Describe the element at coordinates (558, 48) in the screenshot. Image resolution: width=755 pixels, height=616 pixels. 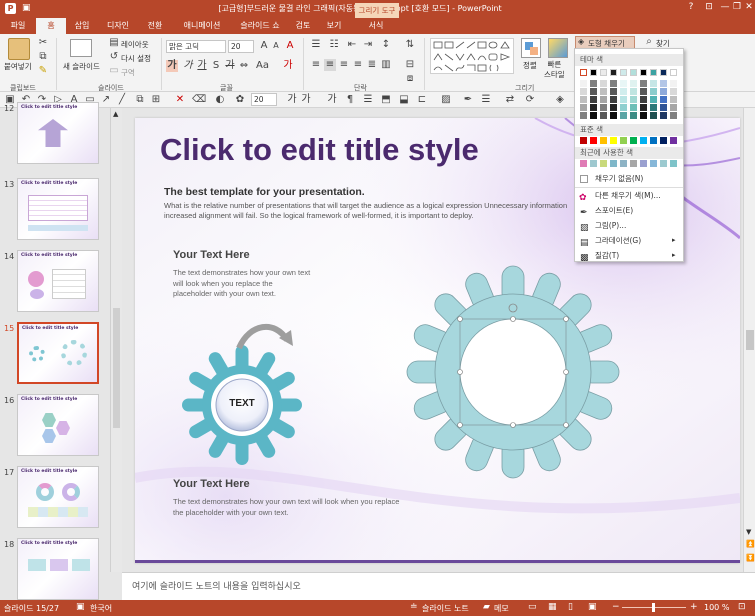
I see `quick-styles-icon` at that location.